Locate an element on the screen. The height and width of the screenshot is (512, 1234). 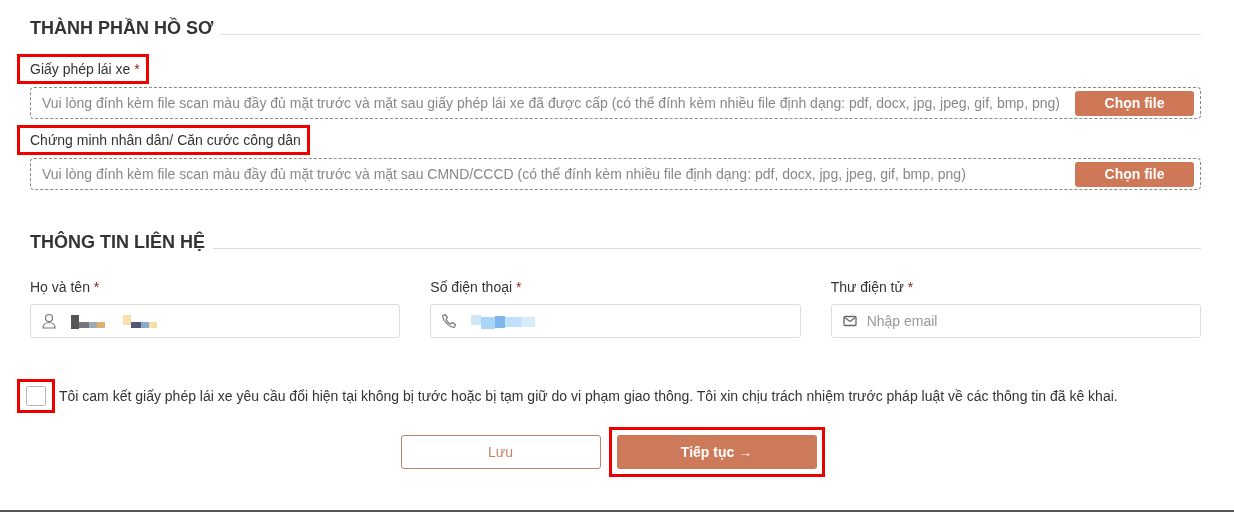
file-drop-zone: Vui lòng đính kèm file scan màu đầy đủ mặt trước và mặt sau giấy phép lái xe đã được cấp (có thể đính kèm nhiều file định dạng: pdf, docx, jpg, jpeg, gif, bmp, png) Chọn file is located at coordinates (615, 103).